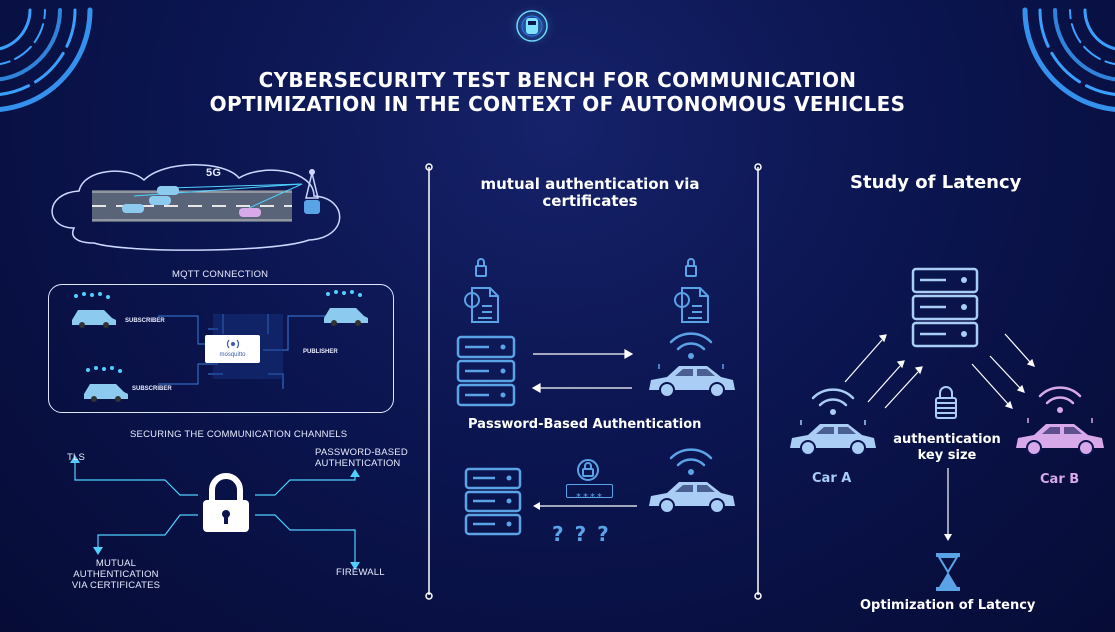  I want to click on publisher-label: PUBLISHER, so click(320, 352).